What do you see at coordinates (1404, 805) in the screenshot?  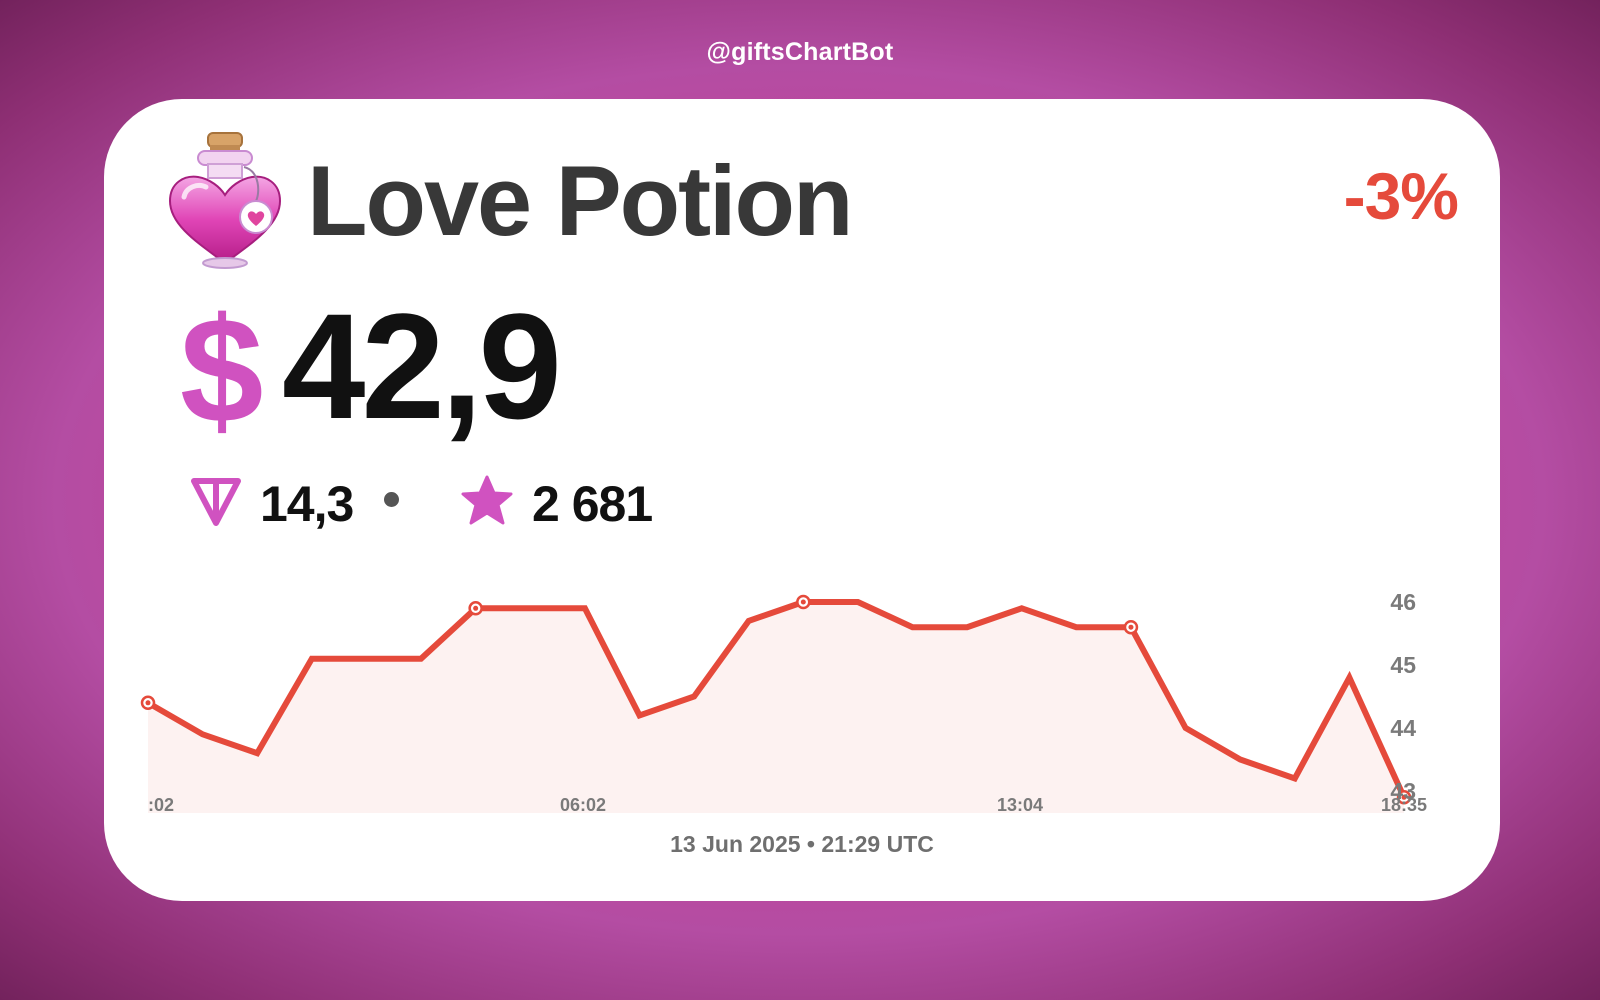 I see `x-tick-label: 18:35` at bounding box center [1404, 805].